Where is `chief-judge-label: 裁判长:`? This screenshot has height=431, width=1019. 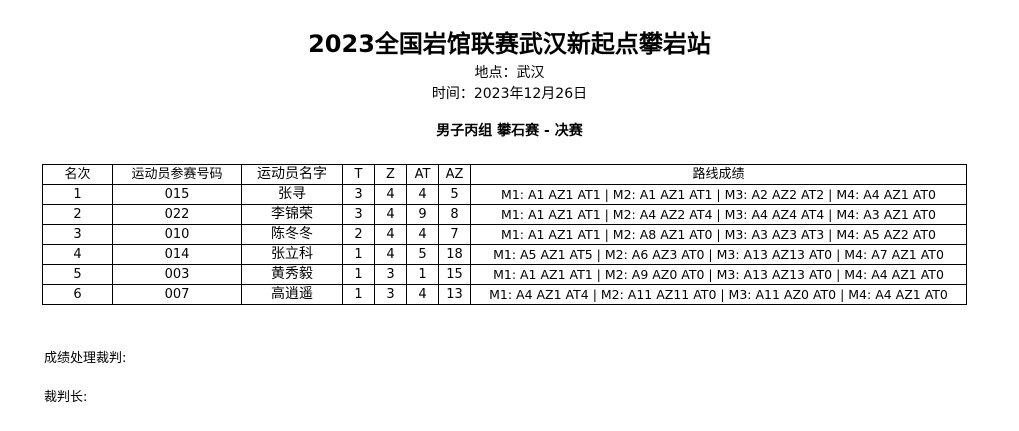
chief-judge-label: 裁判长: is located at coordinates (66, 397).